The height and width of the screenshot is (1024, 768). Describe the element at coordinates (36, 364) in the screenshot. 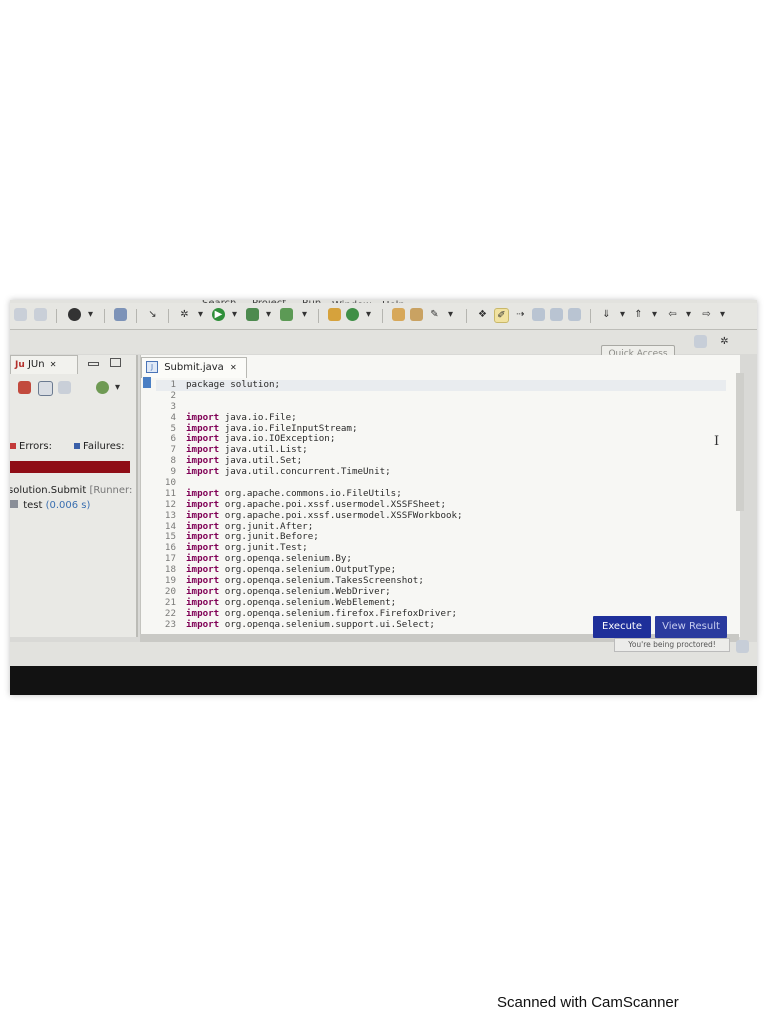

I see `junit-tab-label: JUn` at that location.